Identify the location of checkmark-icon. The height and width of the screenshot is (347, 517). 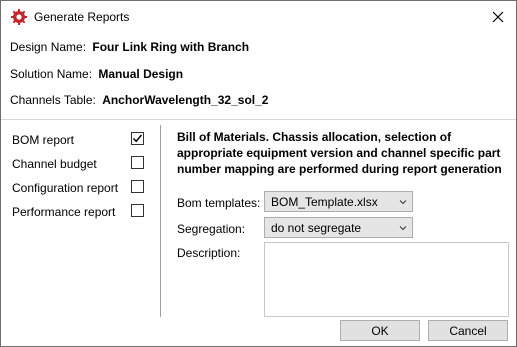
(137, 138).